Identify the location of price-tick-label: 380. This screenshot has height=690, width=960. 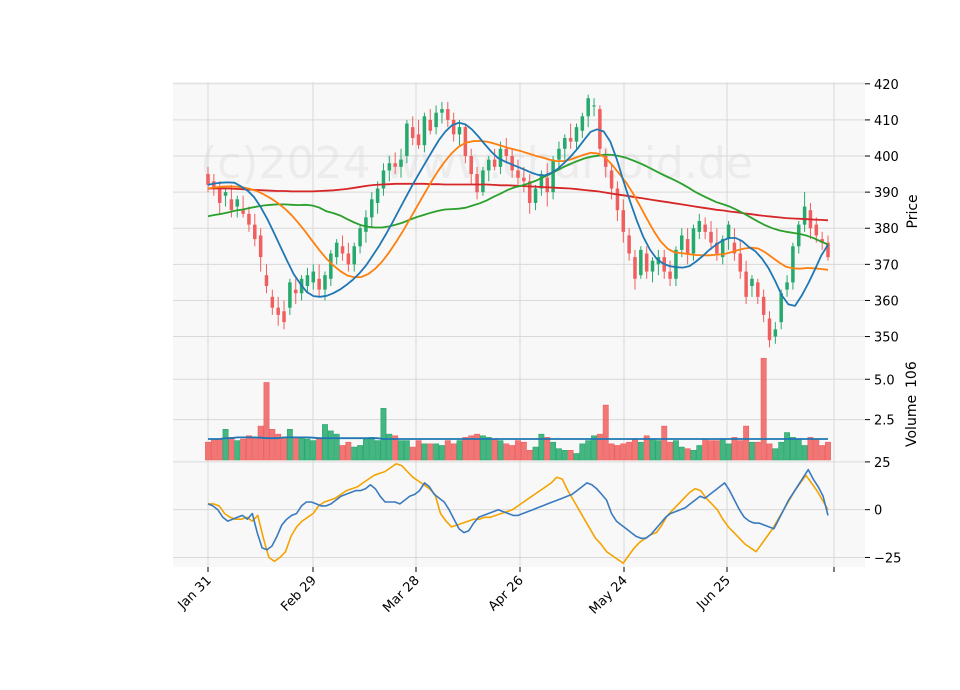
(886, 229).